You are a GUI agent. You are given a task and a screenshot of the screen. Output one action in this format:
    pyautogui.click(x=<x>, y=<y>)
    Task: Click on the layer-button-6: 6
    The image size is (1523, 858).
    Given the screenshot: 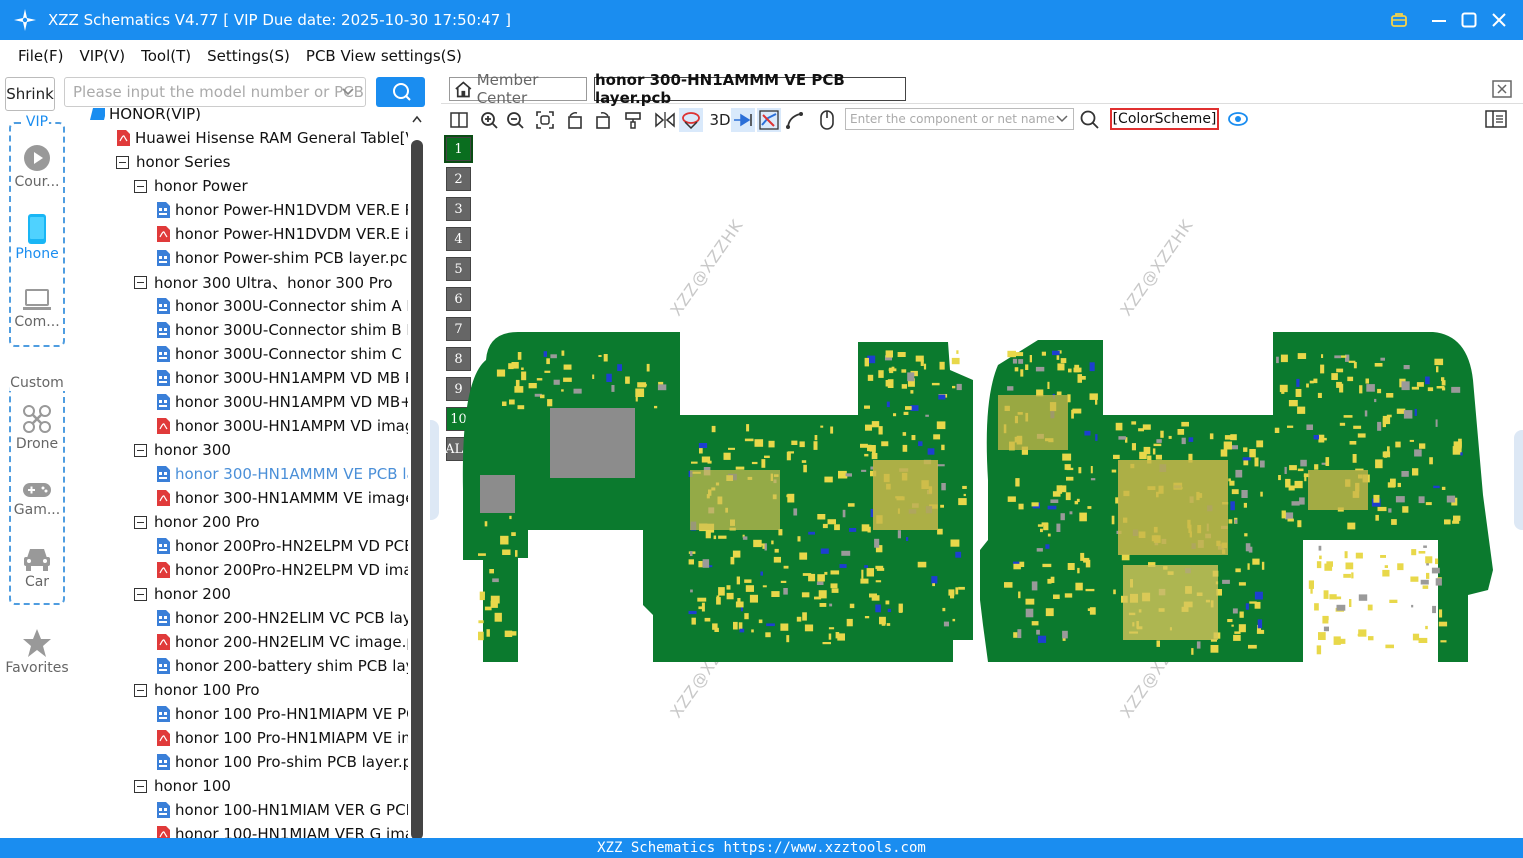 What is the action you would take?
    pyautogui.click(x=458, y=299)
    